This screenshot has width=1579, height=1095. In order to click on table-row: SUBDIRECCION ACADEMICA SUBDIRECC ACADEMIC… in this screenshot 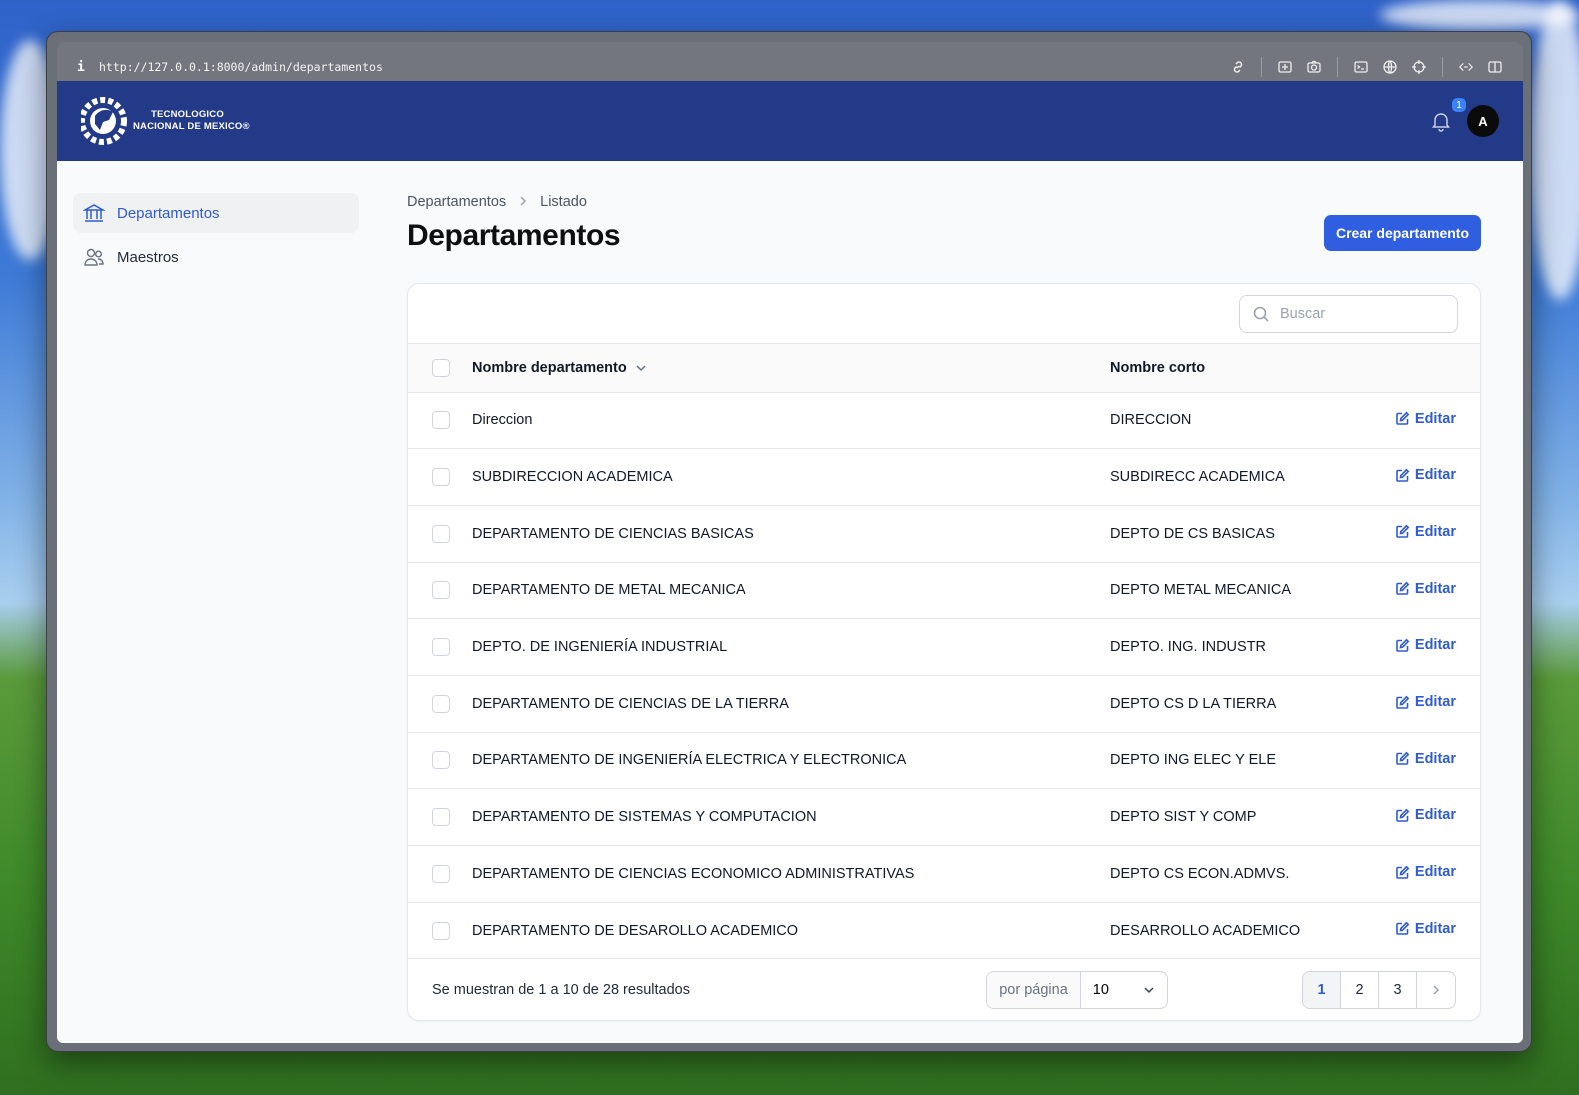, I will do `click(944, 477)`.